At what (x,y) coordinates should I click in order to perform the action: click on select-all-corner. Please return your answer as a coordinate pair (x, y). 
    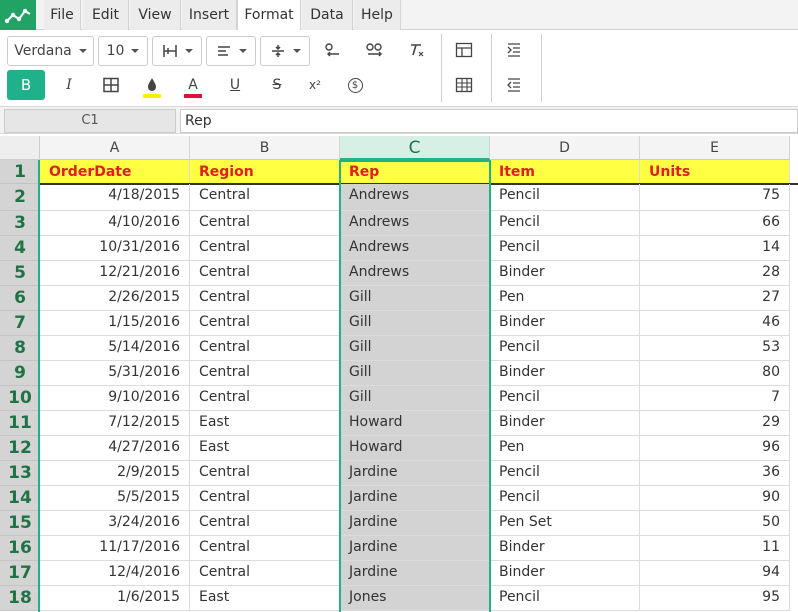
    Looking at the image, I should click on (20, 148).